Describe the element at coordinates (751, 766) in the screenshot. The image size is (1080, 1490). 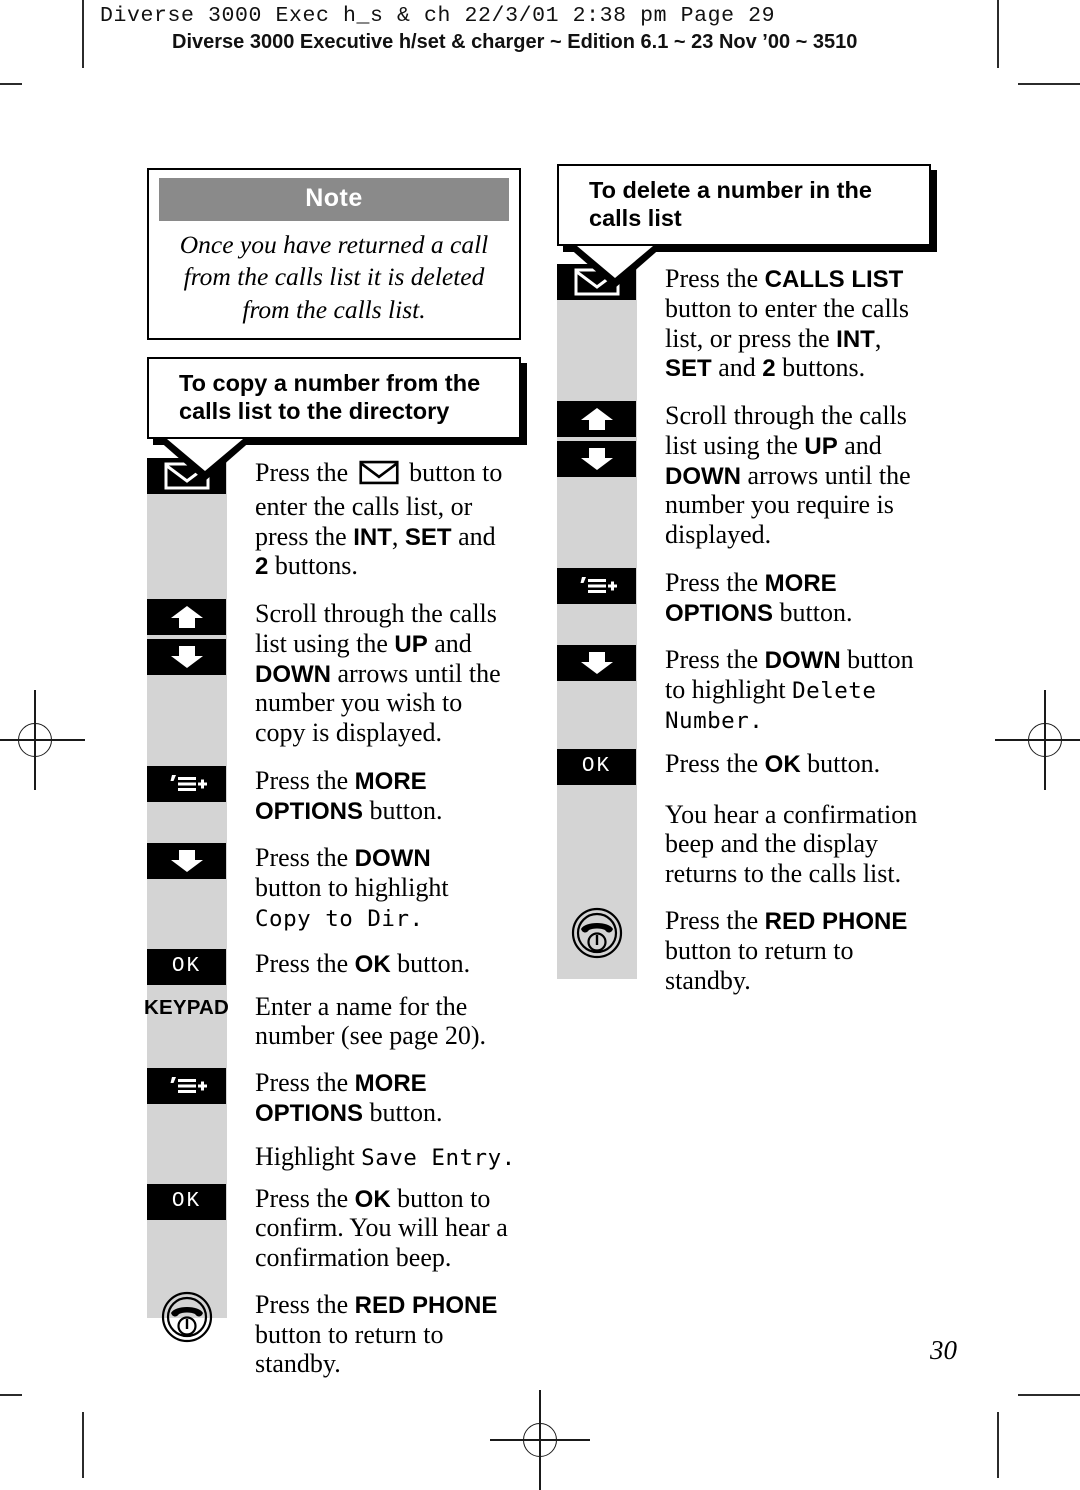
I see `step-row: OK Press the OK button.` at that location.